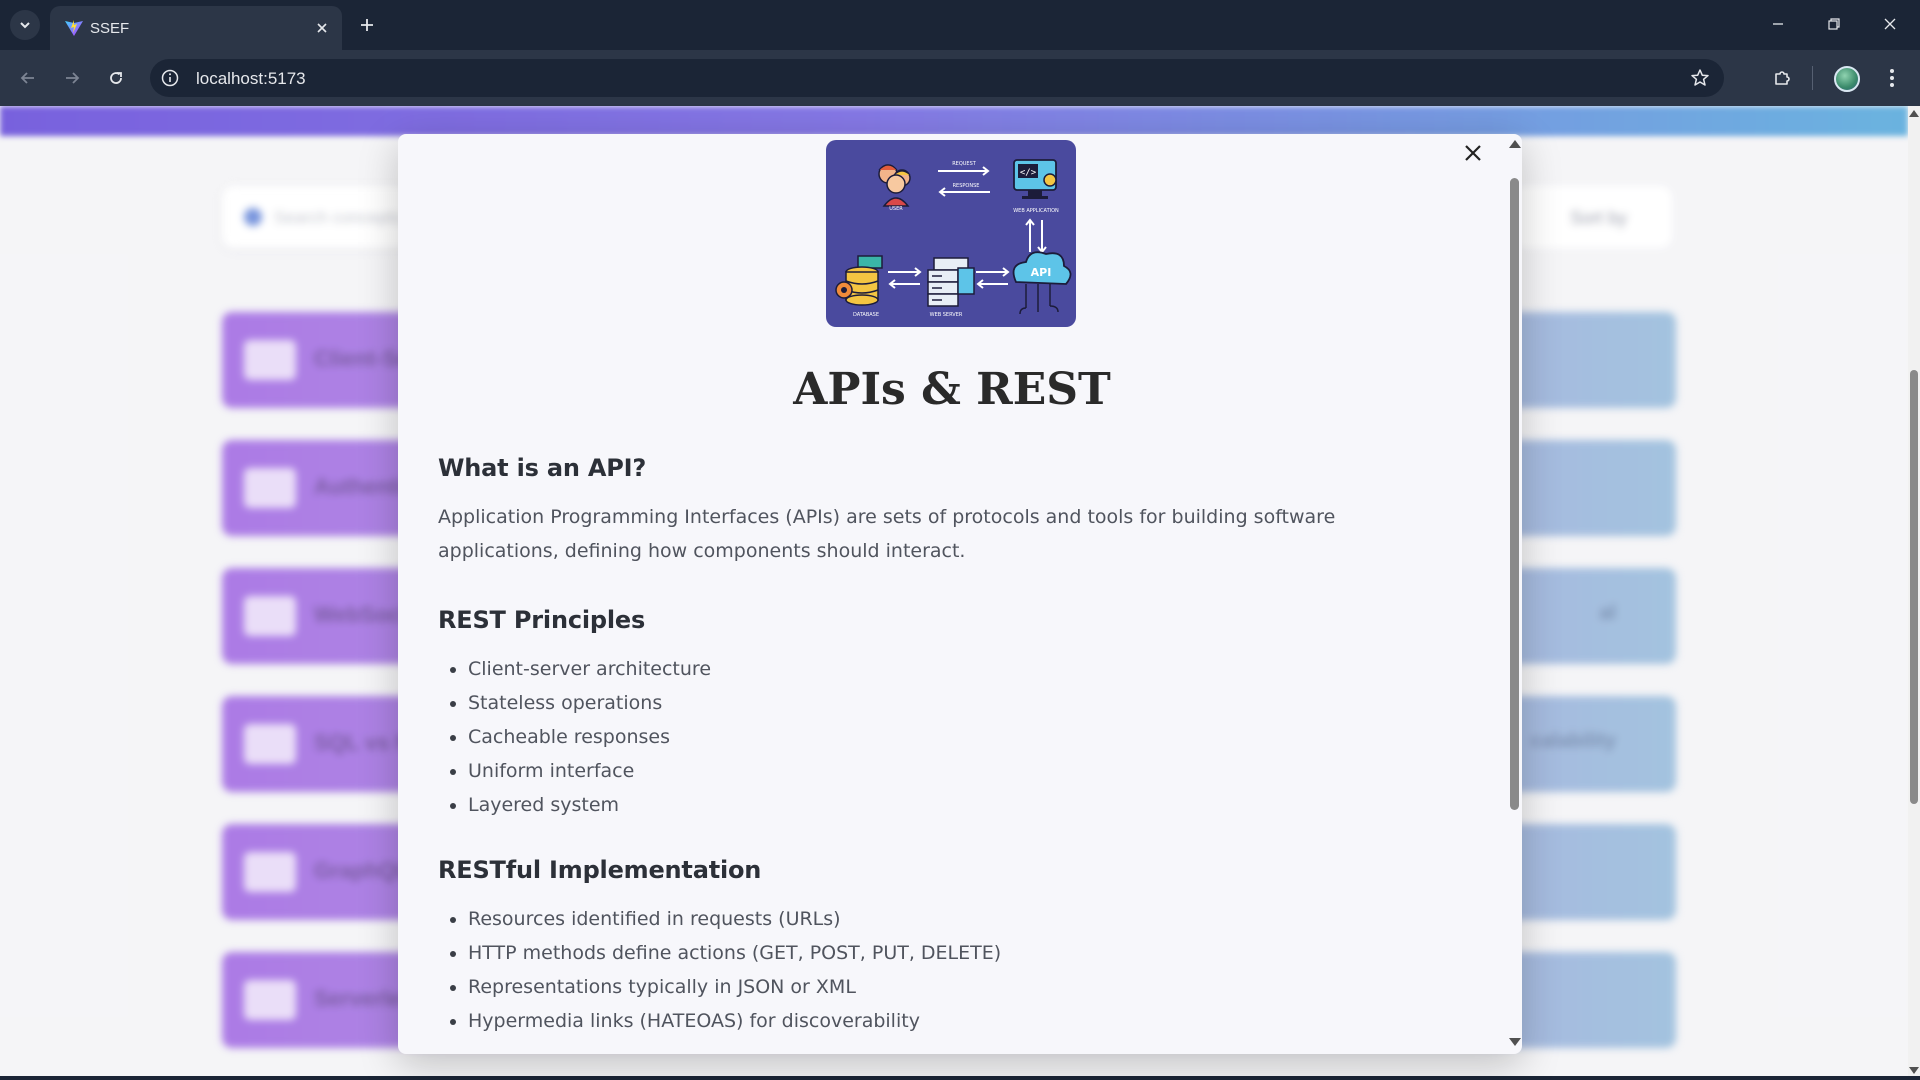  Describe the element at coordinates (1042, 283) in the screenshot. I see `api-cloud-icon` at that location.